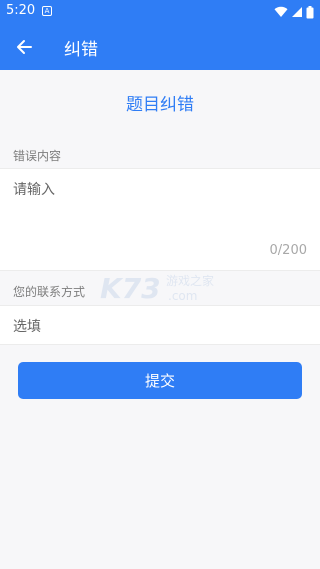 The height and width of the screenshot is (569, 320). I want to click on status-icons, so click(294, 12).